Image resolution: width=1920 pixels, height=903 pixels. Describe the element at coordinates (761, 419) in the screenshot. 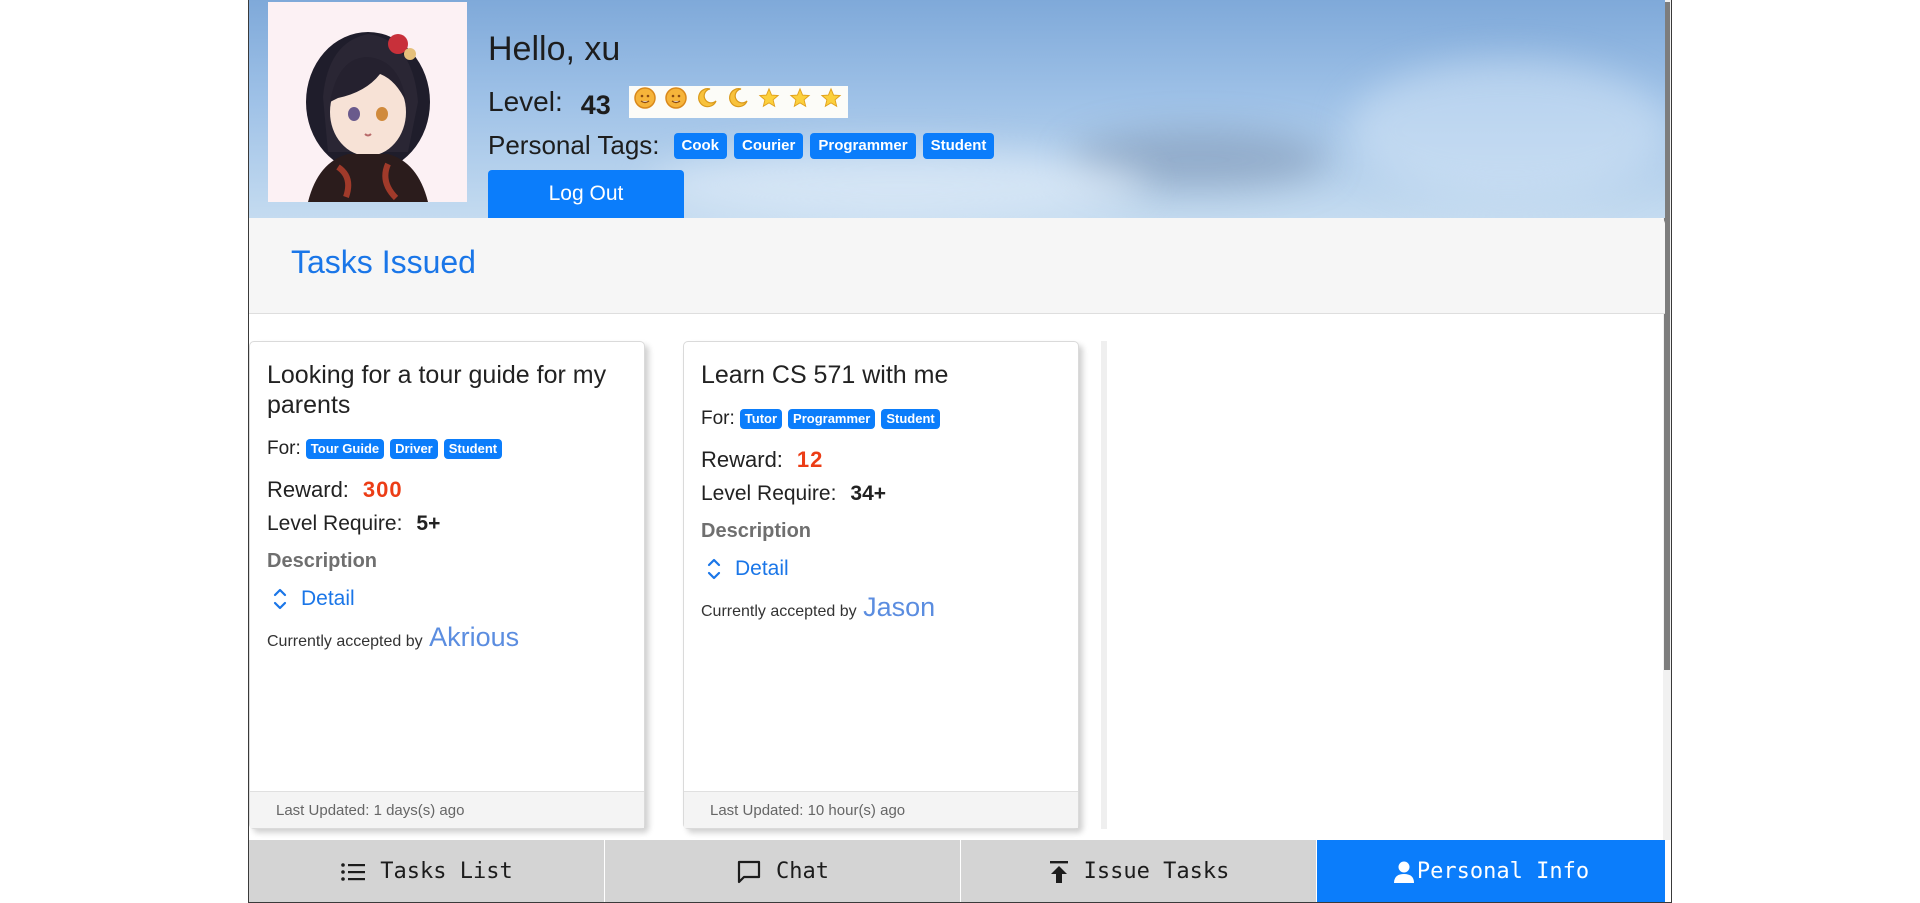

I see `tag-badge: Tutor` at that location.